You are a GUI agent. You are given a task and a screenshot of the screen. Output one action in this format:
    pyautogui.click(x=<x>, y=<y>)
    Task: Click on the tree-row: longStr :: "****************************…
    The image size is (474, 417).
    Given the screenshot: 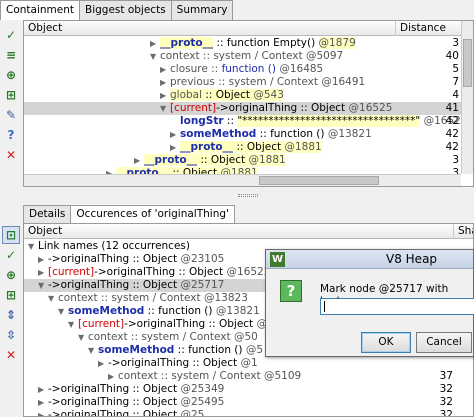 What is the action you would take?
    pyautogui.click(x=243, y=121)
    